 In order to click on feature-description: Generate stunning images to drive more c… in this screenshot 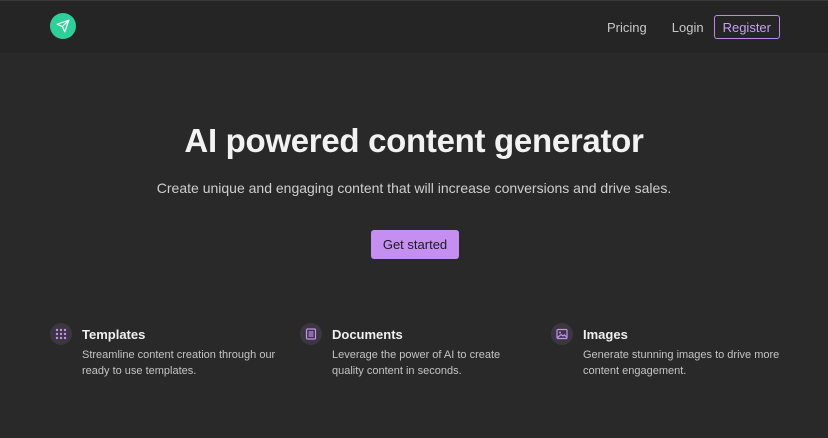, I will do `click(681, 363)`.